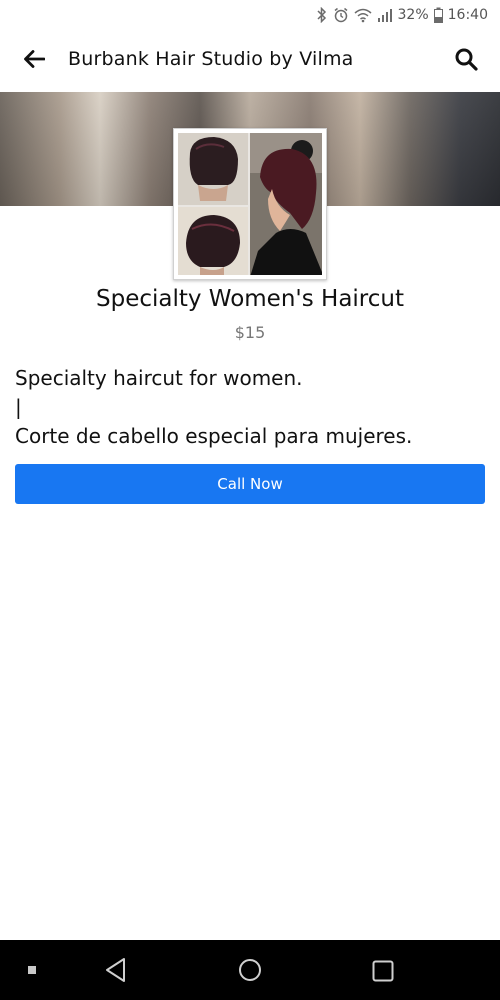 The height and width of the screenshot is (1000, 500). What do you see at coordinates (213, 169) in the screenshot?
I see `photo-back-view` at bounding box center [213, 169].